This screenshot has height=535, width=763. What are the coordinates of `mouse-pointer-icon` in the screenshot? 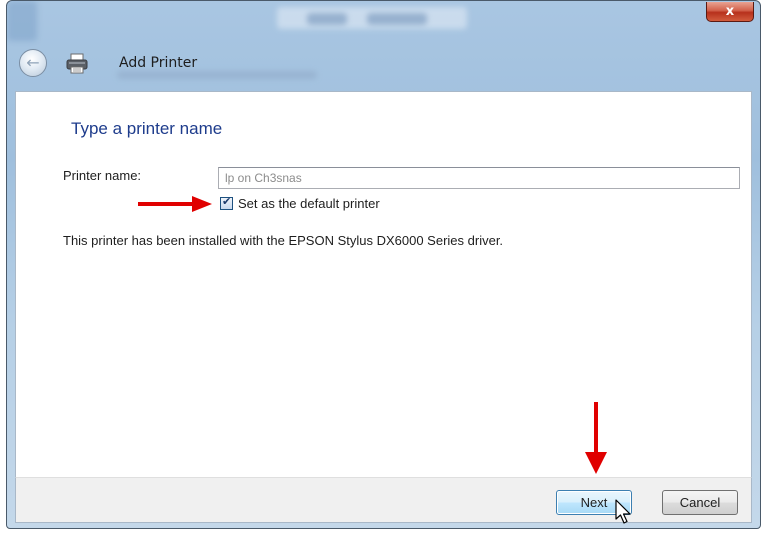 It's located at (623, 511).